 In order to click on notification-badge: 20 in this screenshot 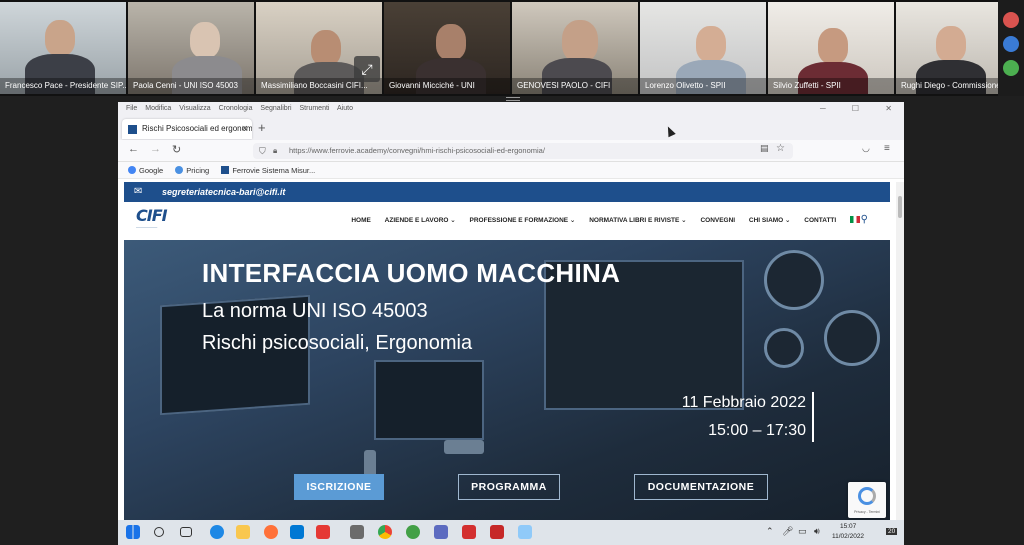, I will do `click(892, 531)`.